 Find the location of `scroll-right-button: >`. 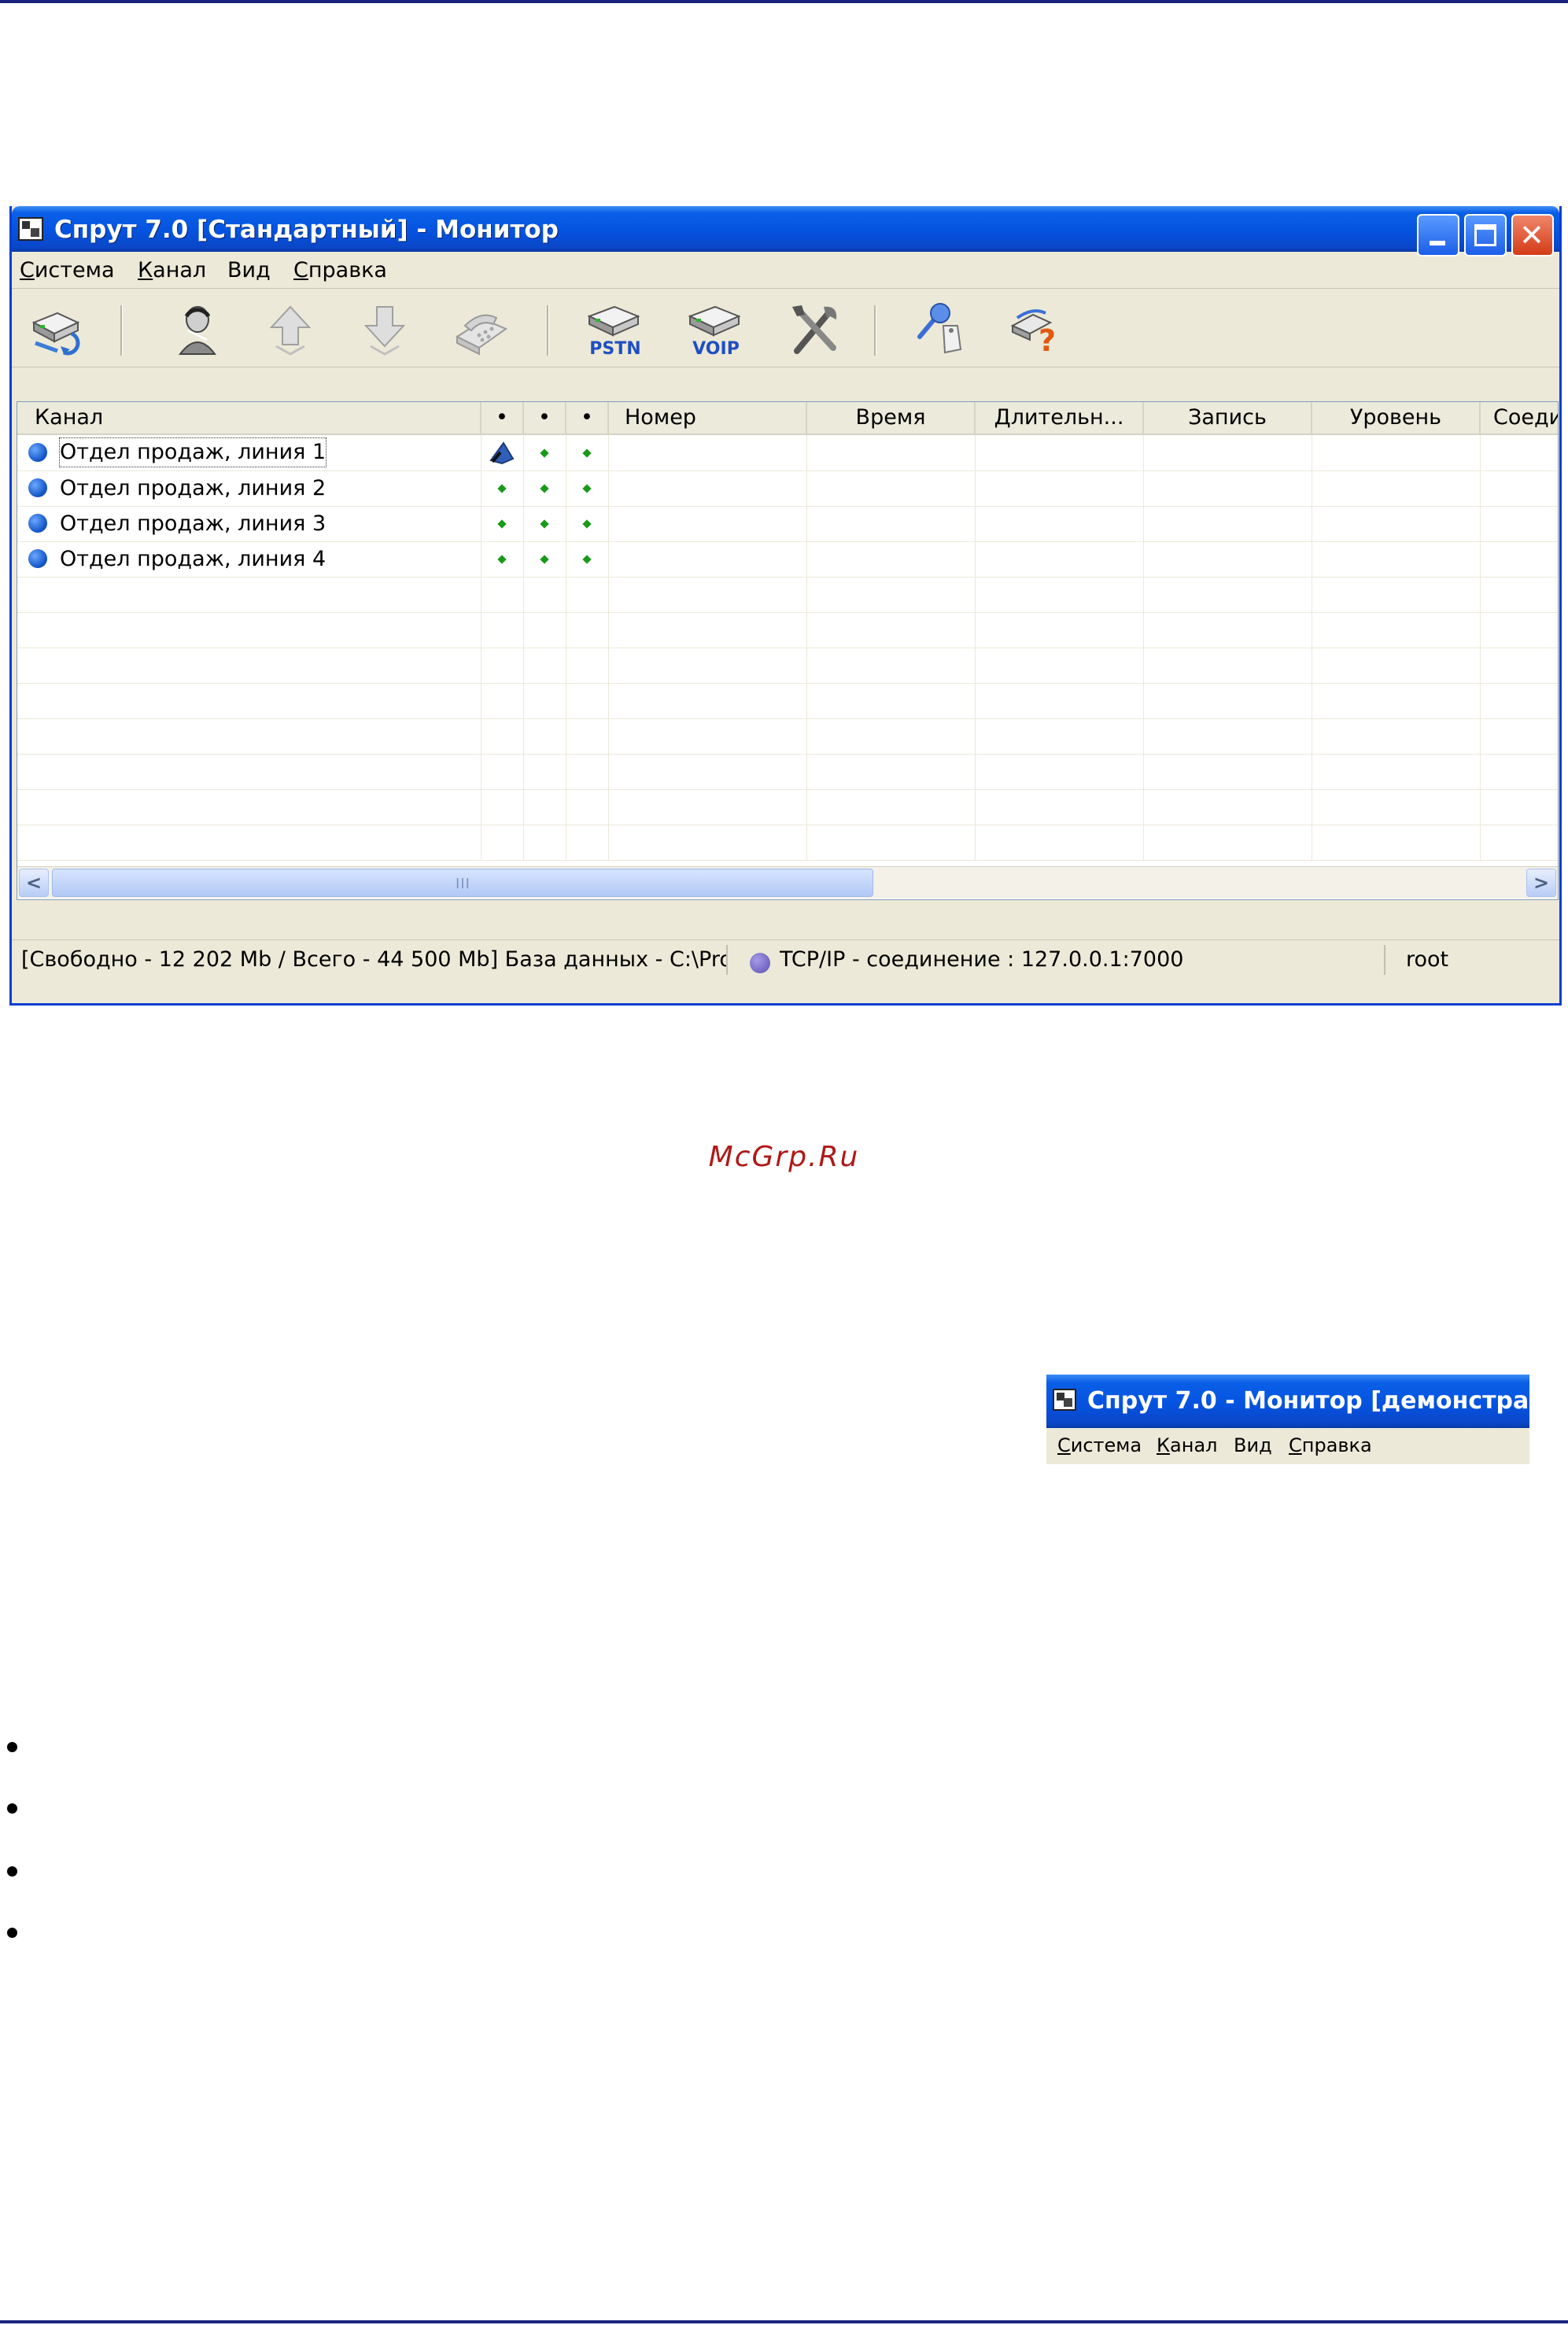

scroll-right-button: > is located at coordinates (1541, 883).